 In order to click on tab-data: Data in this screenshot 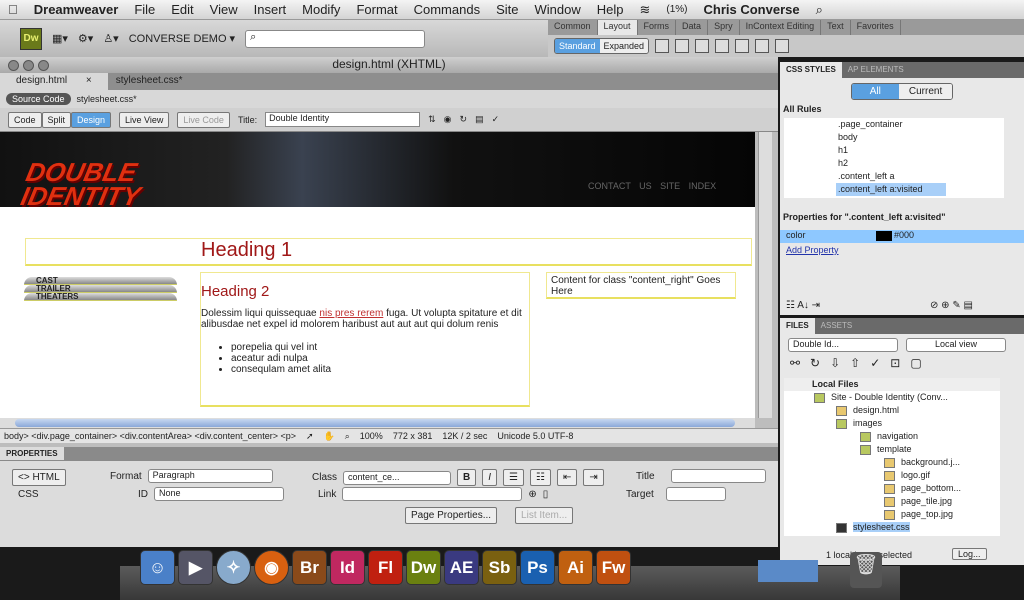, I will do `click(692, 27)`.